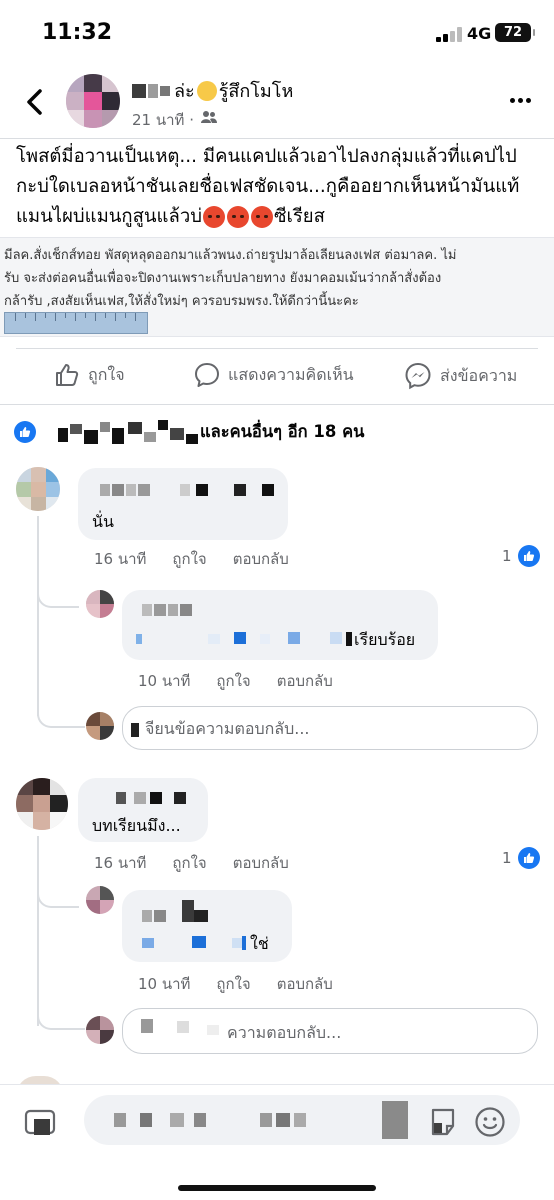 This screenshot has height=1200, width=554. I want to click on author-avatar, so click(93, 101).